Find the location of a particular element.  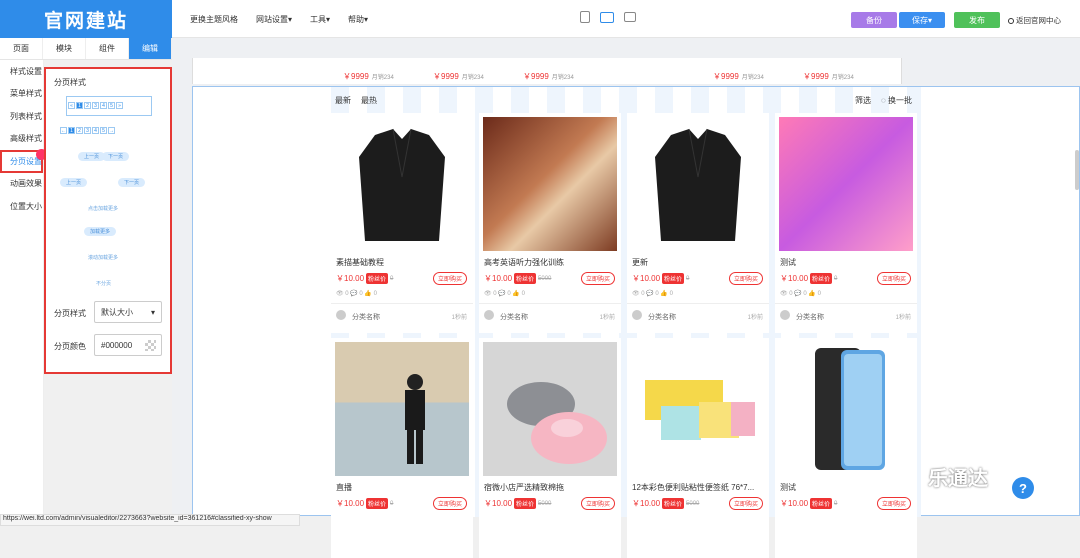

nav-menu-style: 菜单样式 is located at coordinates (21, 94).